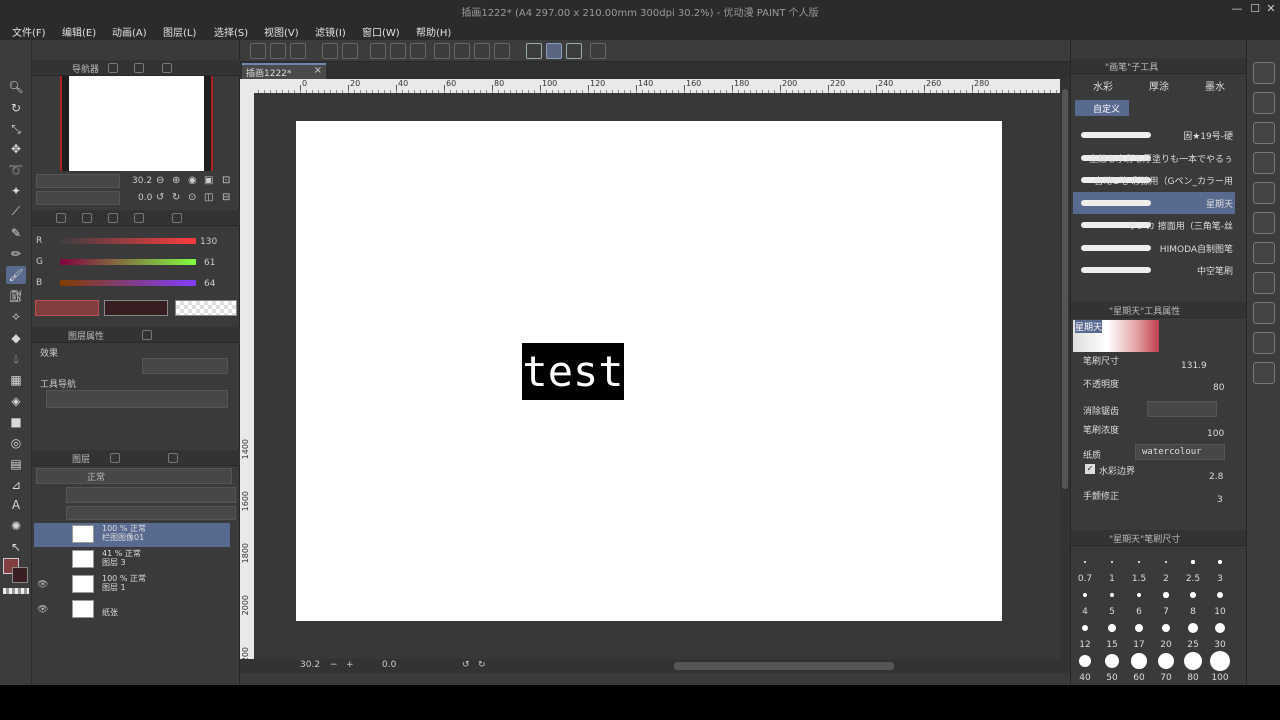 The image size is (1280, 720). Describe the element at coordinates (134, 476) in the screenshot. I see `blend-mode-select: 正常` at that location.